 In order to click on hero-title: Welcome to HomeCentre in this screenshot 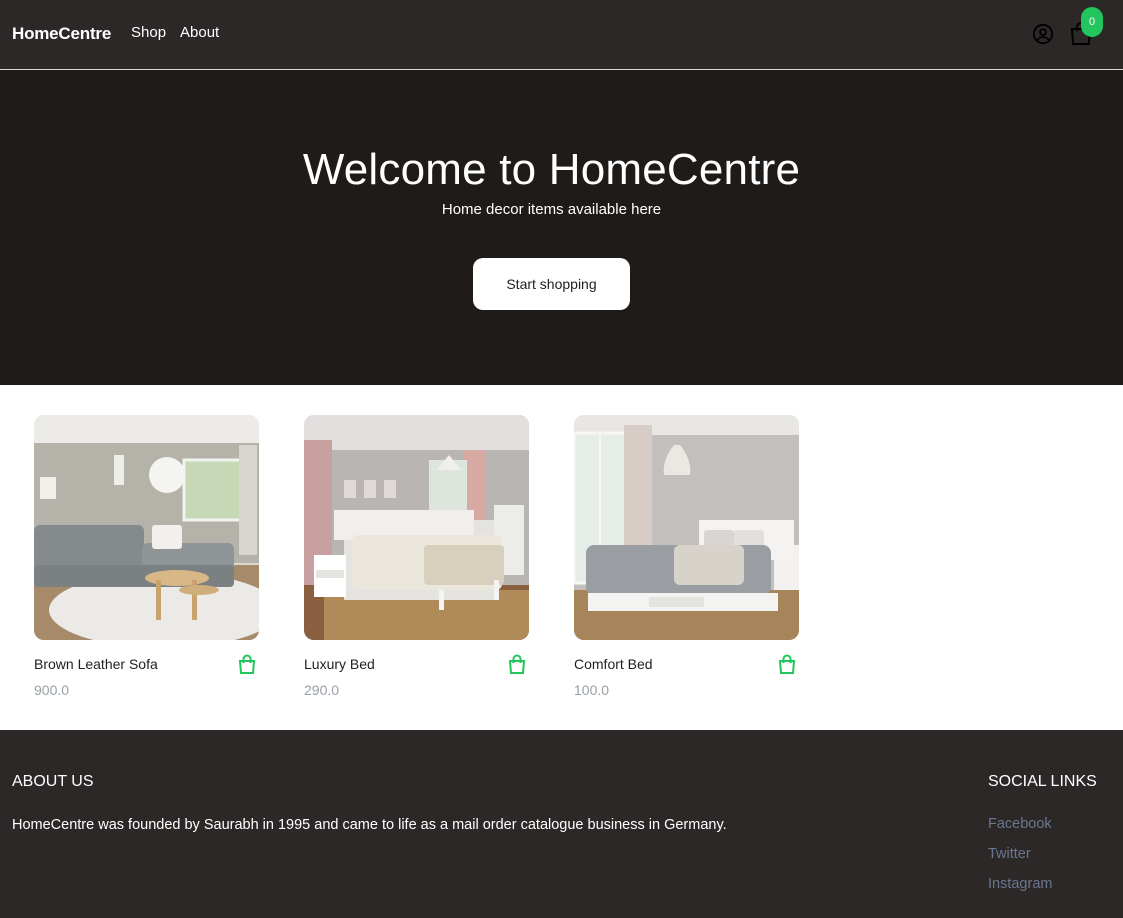, I will do `click(551, 169)`.